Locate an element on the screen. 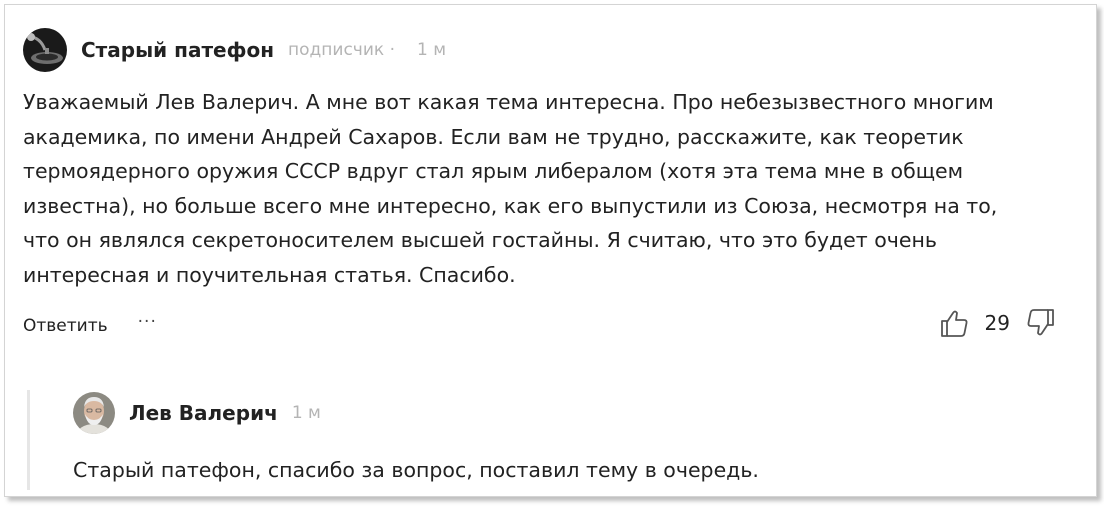 This screenshot has height=508, width=1104. reply-button: Ответить is located at coordinates (65, 326).